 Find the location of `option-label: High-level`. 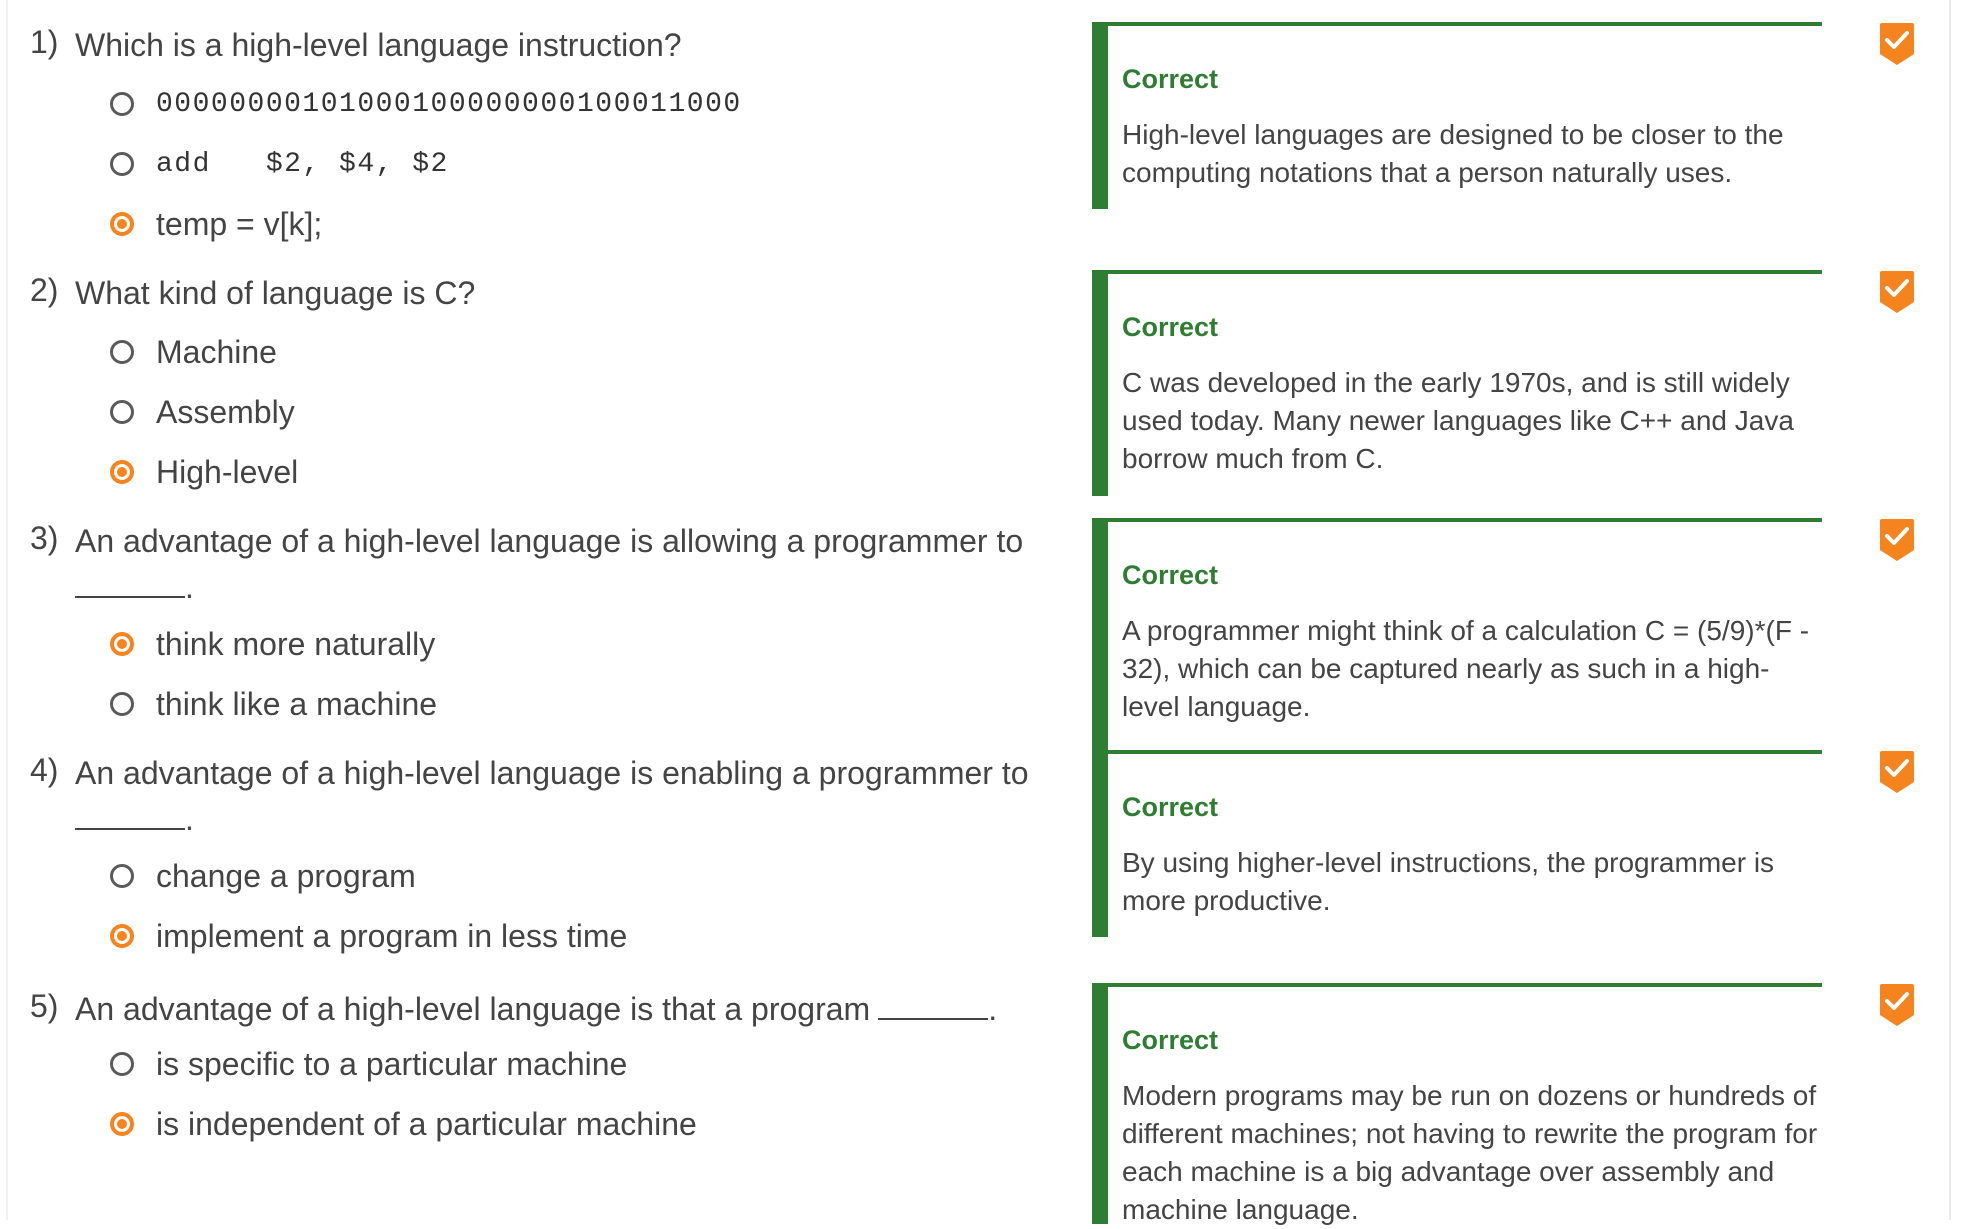

option-label: High-level is located at coordinates (227, 471).